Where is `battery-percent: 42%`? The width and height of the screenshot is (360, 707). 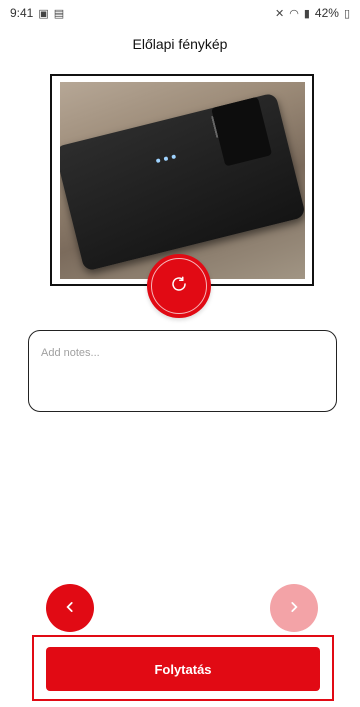 battery-percent: 42% is located at coordinates (326, 13).